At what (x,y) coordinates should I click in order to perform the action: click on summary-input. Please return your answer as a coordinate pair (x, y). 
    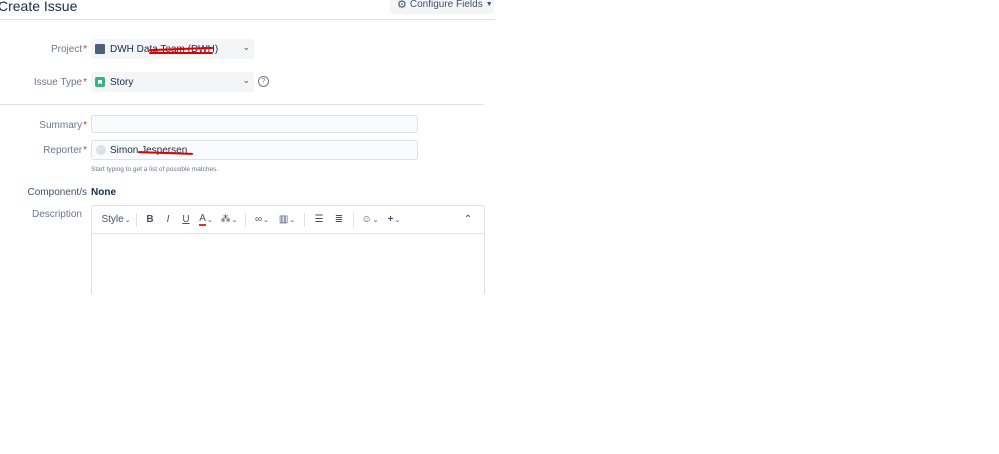
    Looking at the image, I should click on (254, 124).